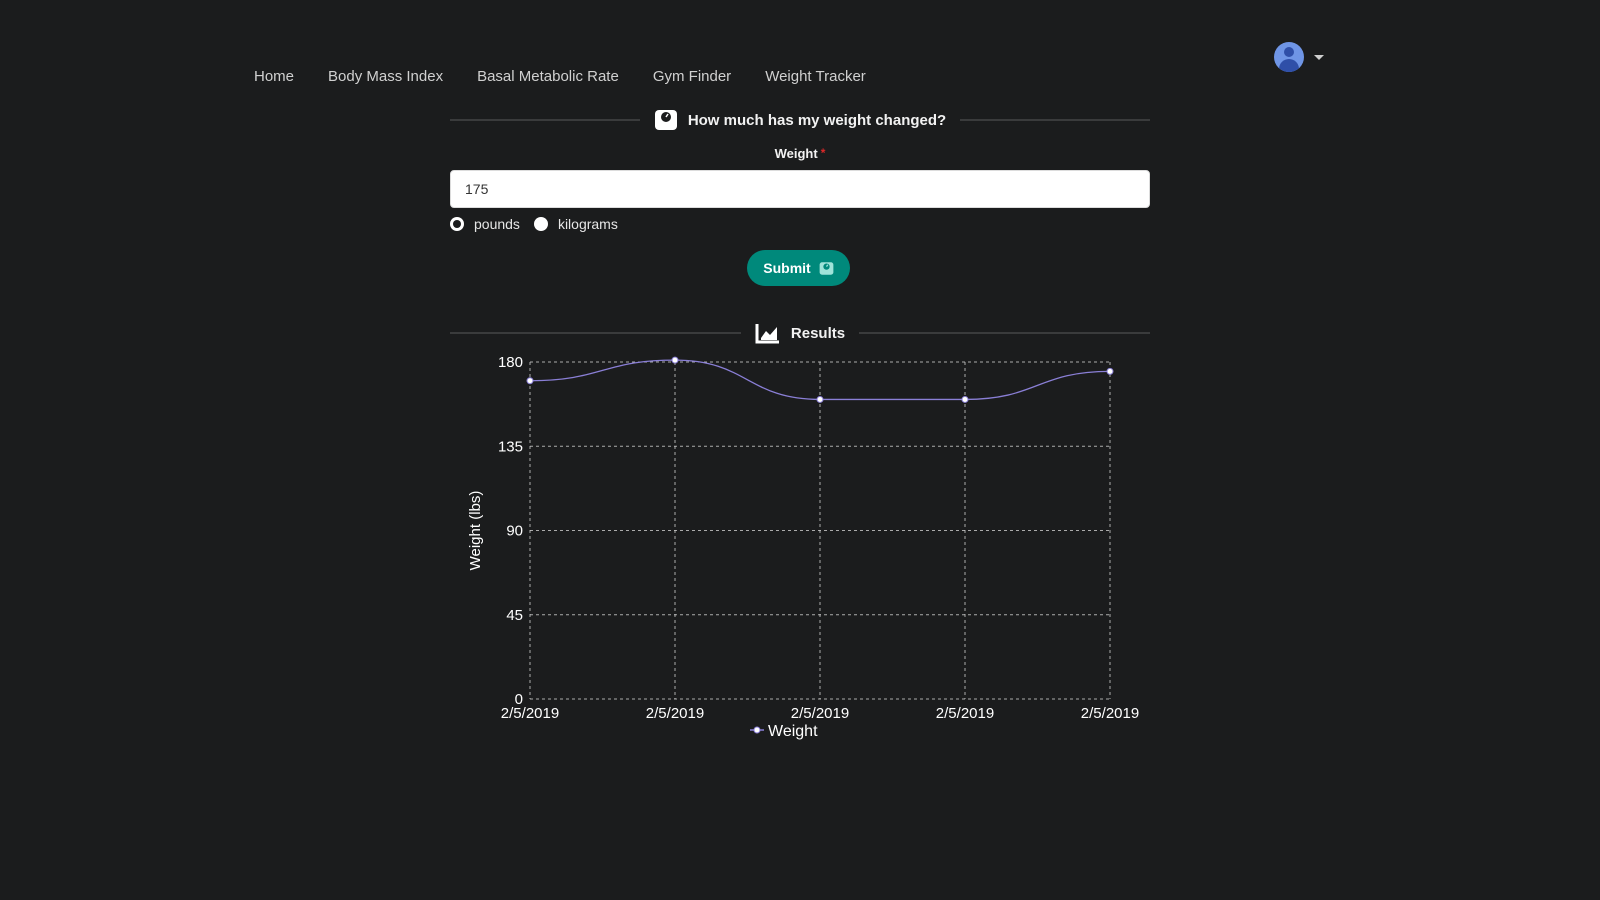  Describe the element at coordinates (514, 531) in the screenshot. I see `y-tick-label: 90` at that location.